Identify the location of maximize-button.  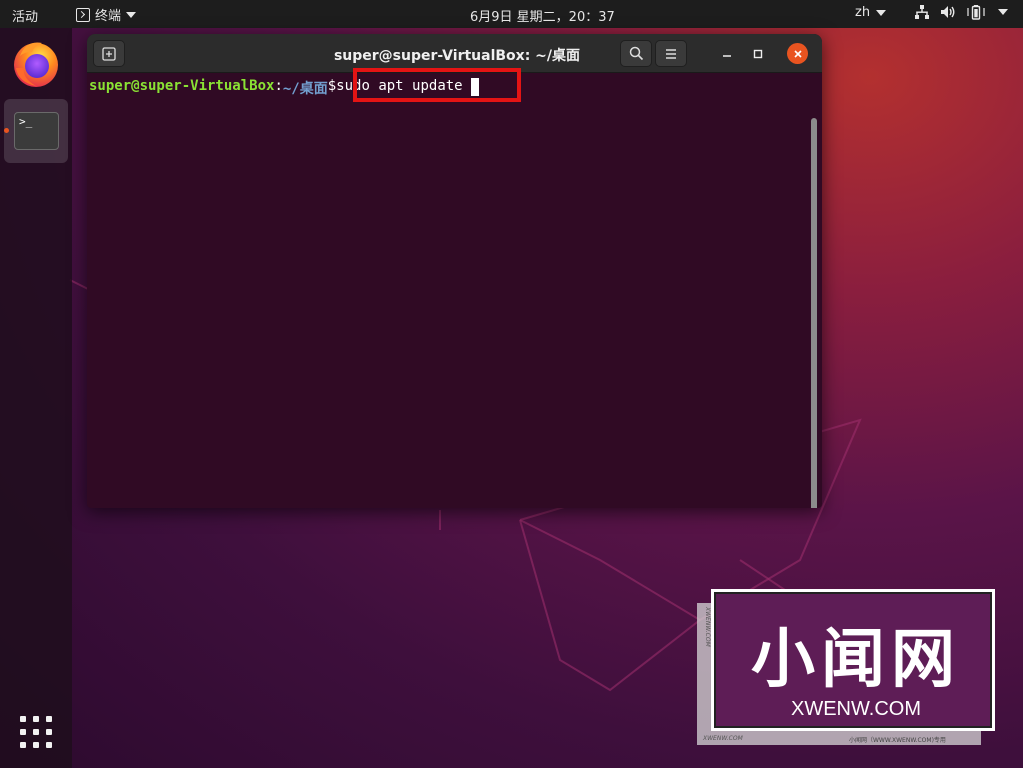
(758, 54).